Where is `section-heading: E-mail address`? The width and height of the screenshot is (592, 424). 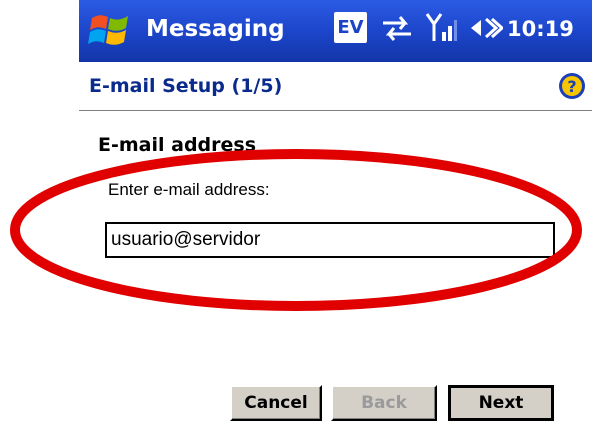
section-heading: E-mail address is located at coordinates (177, 145).